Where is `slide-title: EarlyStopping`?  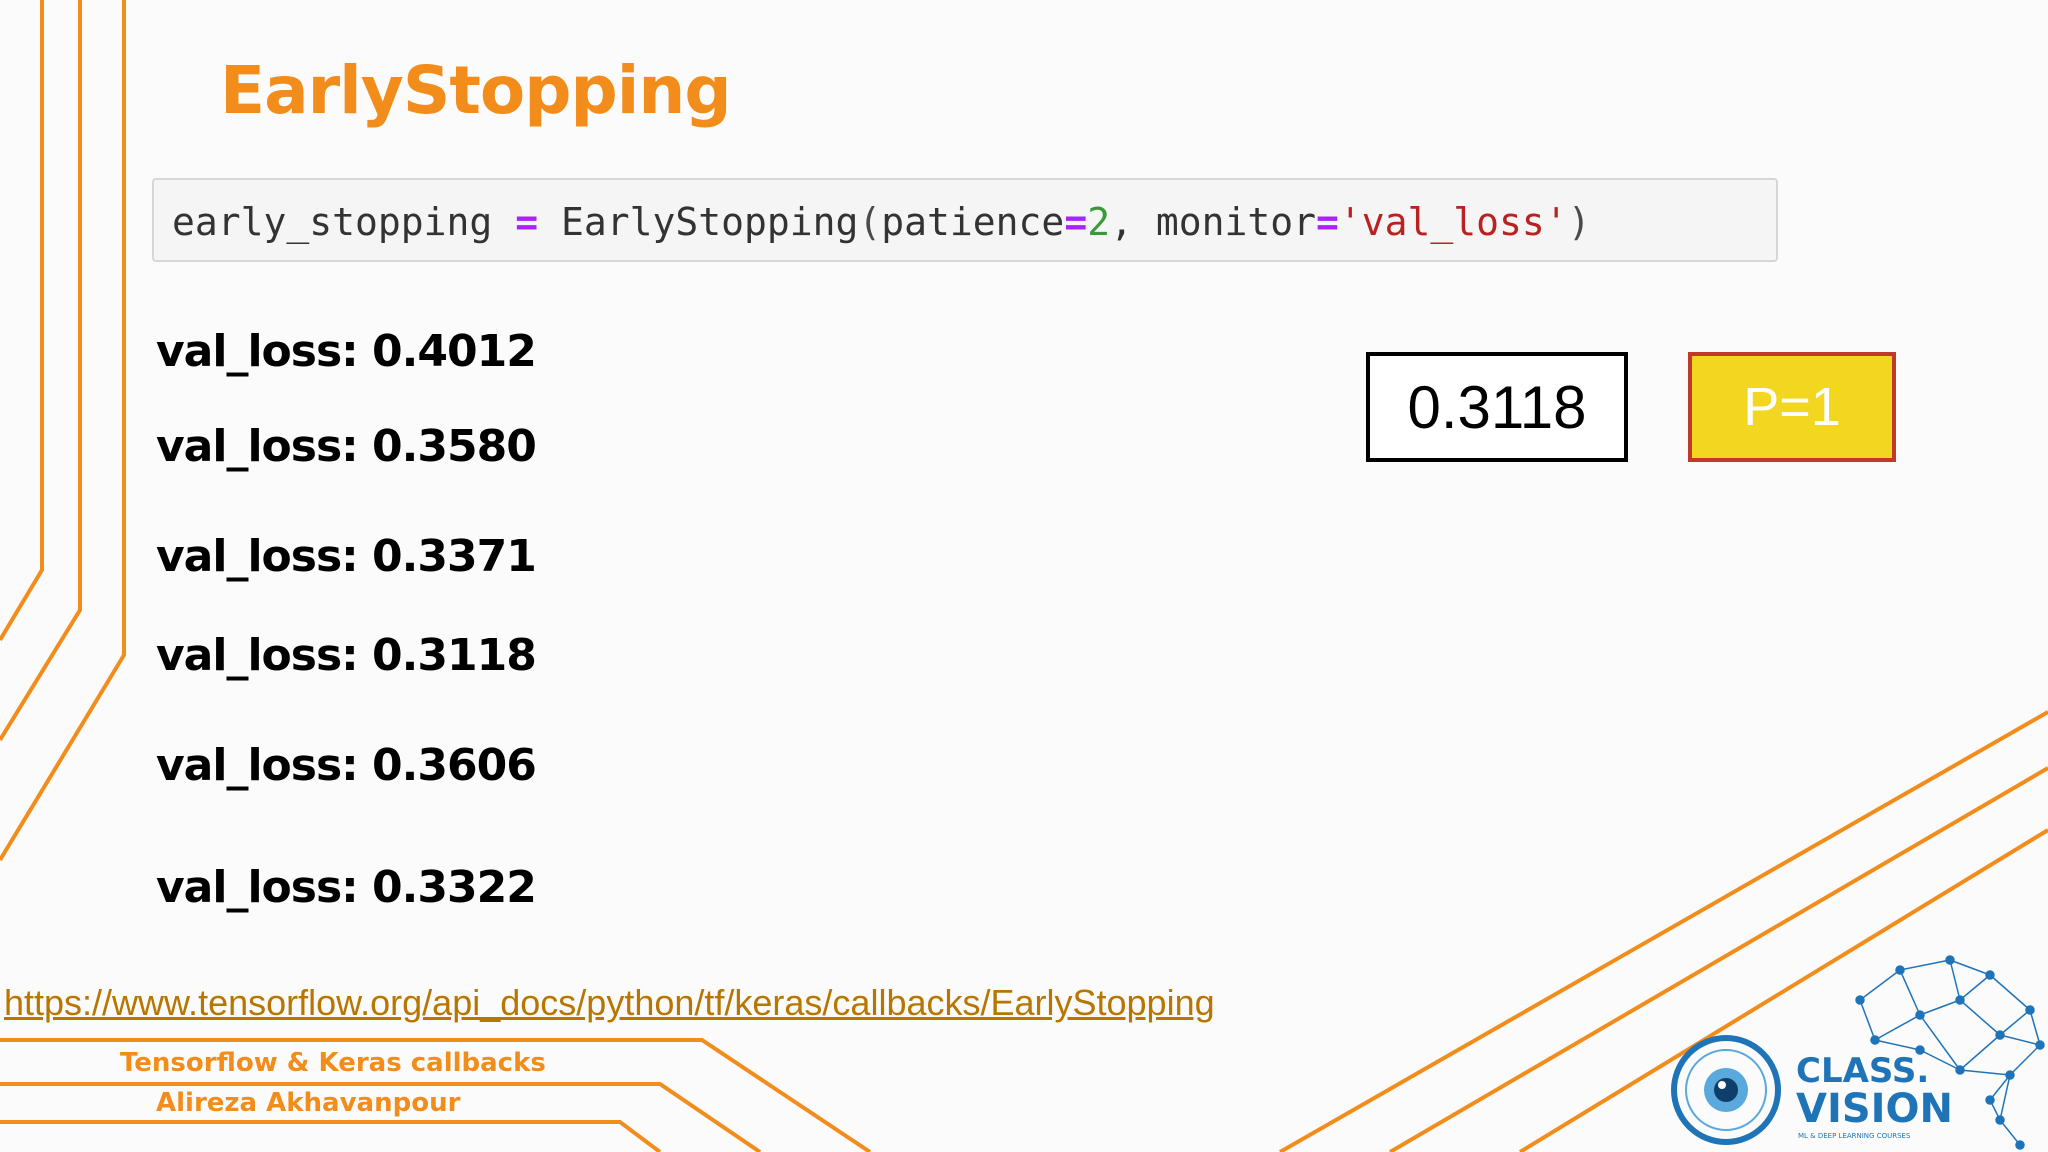
slide-title: EarlyStopping is located at coordinates (476, 90).